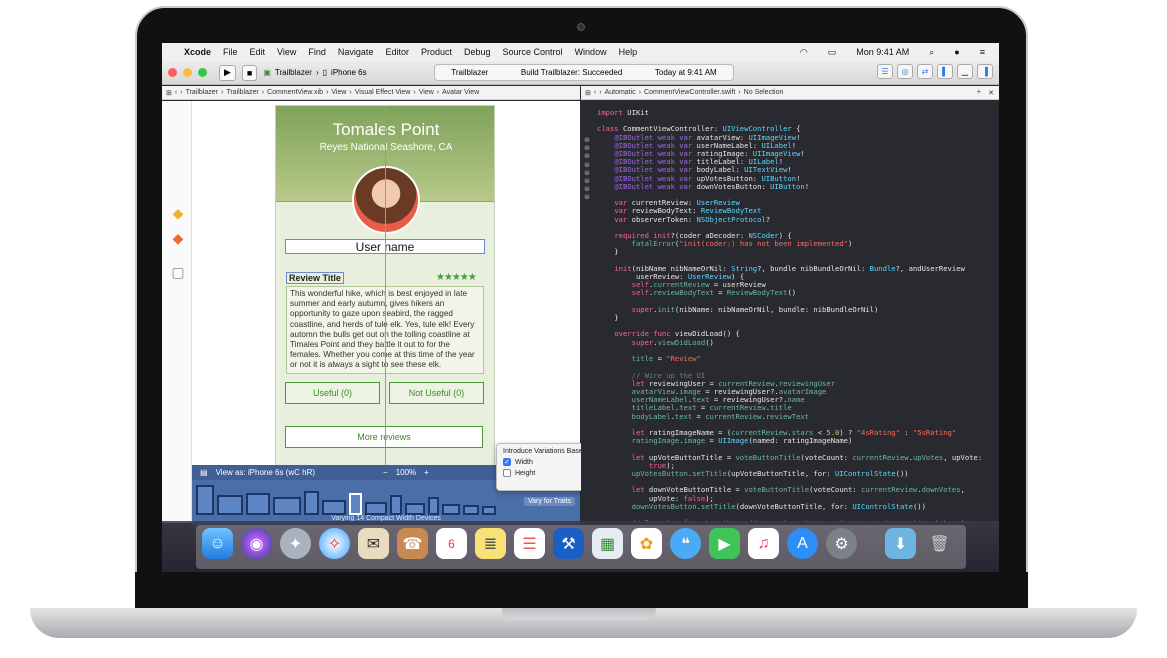 The height and width of the screenshot is (658, 1167). I want to click on menu-edit: Edit, so click(258, 52).